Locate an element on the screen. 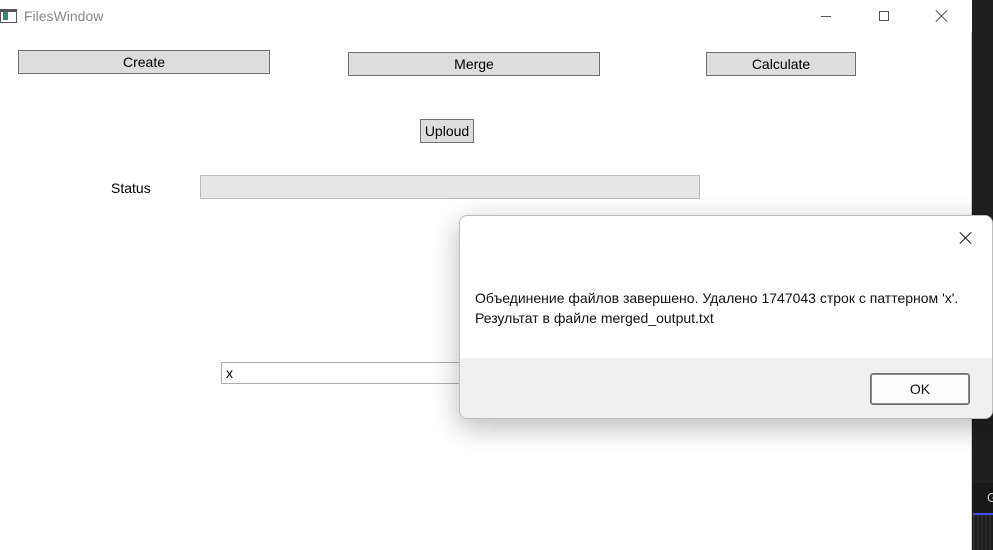  status-label: Status is located at coordinates (131, 188).